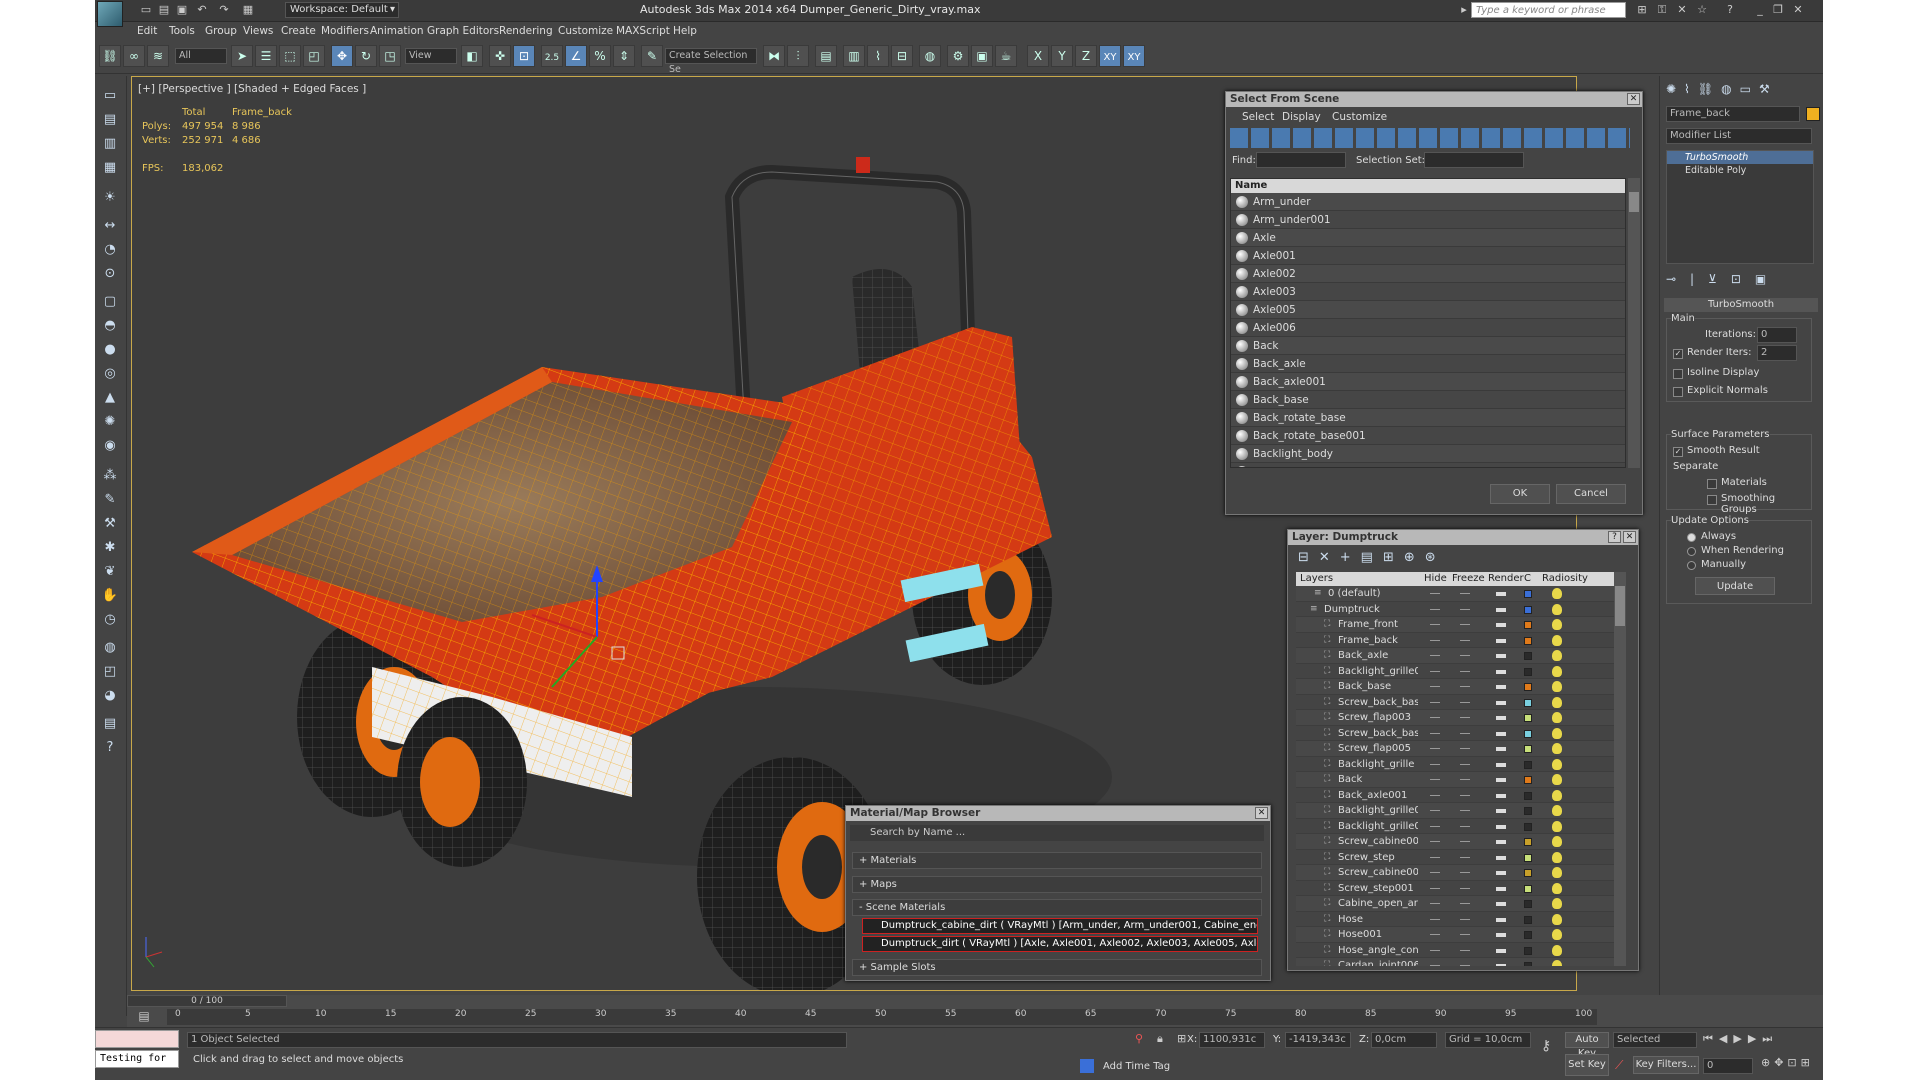  I want to click on list-item: Arm_under, so click(1428, 202).